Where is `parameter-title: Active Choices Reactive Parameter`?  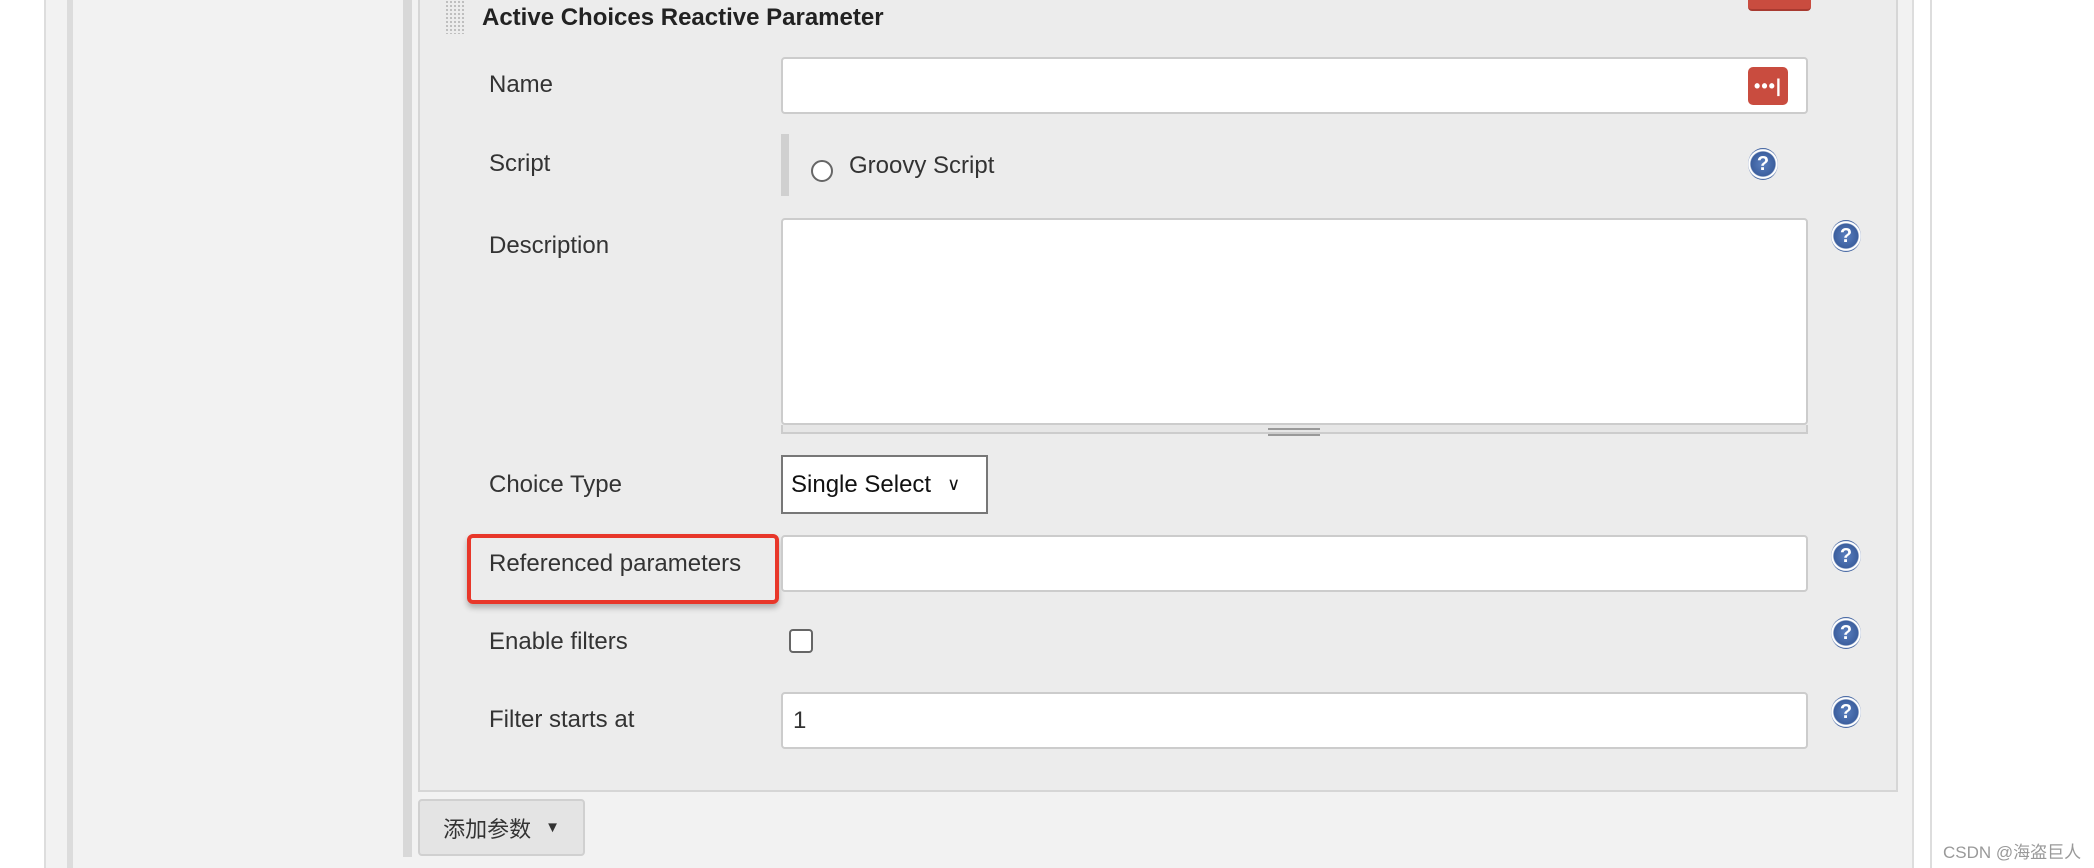
parameter-title: Active Choices Reactive Parameter is located at coordinates (683, 17).